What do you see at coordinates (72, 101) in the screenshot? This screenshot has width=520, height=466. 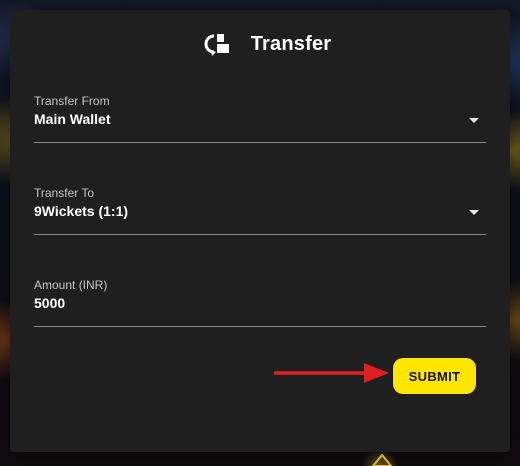 I see `transfer-from-label: Transfer From` at bounding box center [72, 101].